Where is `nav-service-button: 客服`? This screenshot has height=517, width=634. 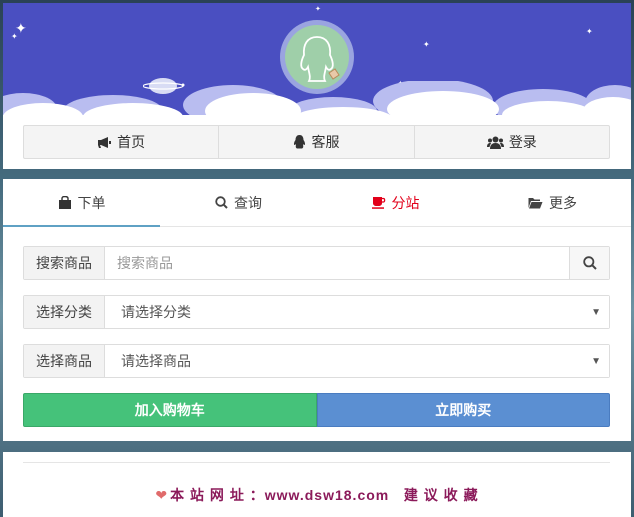
nav-service-button: 客服 is located at coordinates (317, 142).